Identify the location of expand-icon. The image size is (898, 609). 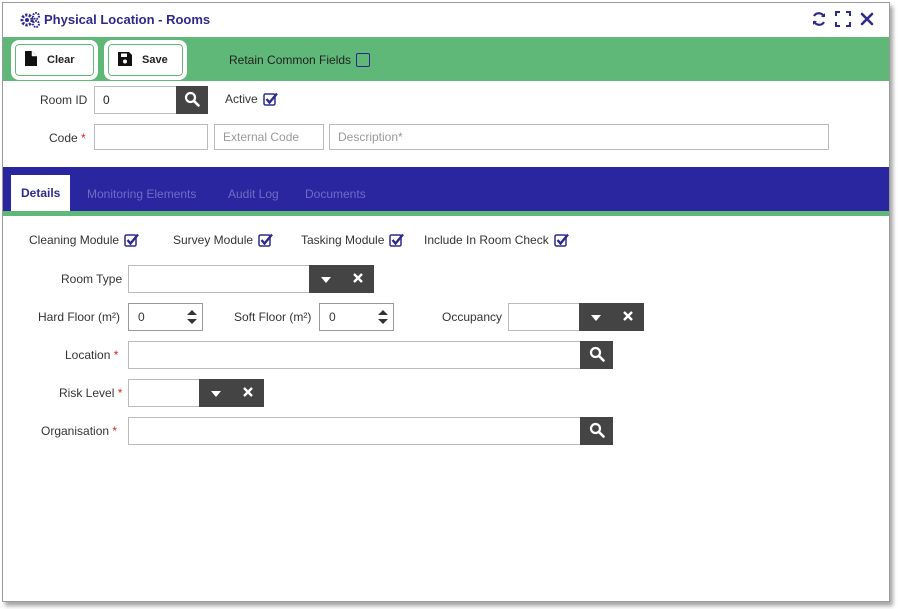
(843, 19).